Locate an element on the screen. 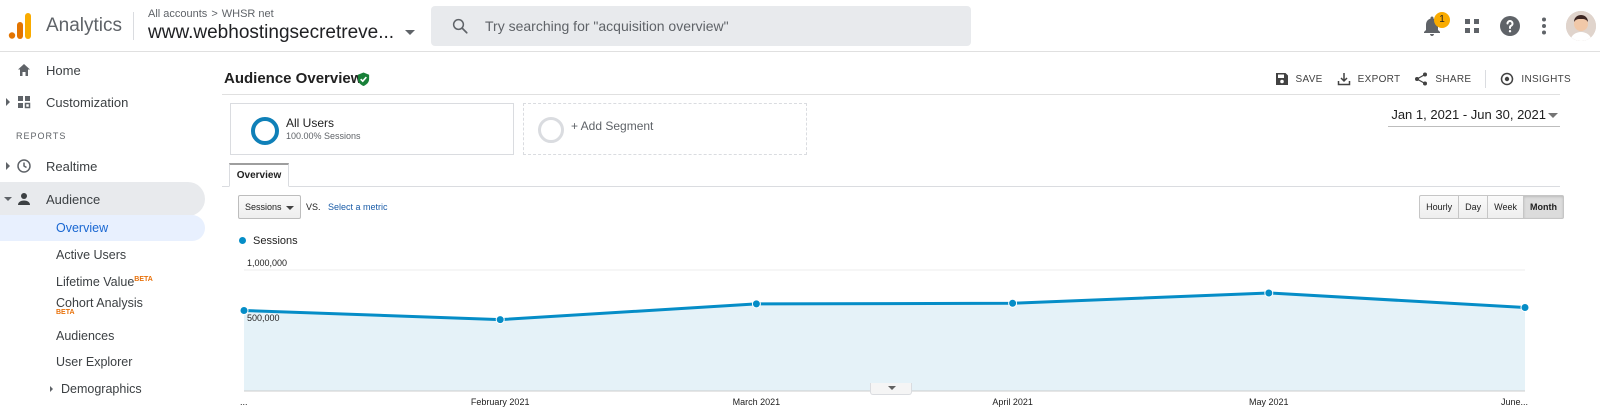 The image size is (1600, 410). insights-label: INSIGHTS is located at coordinates (1546, 79).